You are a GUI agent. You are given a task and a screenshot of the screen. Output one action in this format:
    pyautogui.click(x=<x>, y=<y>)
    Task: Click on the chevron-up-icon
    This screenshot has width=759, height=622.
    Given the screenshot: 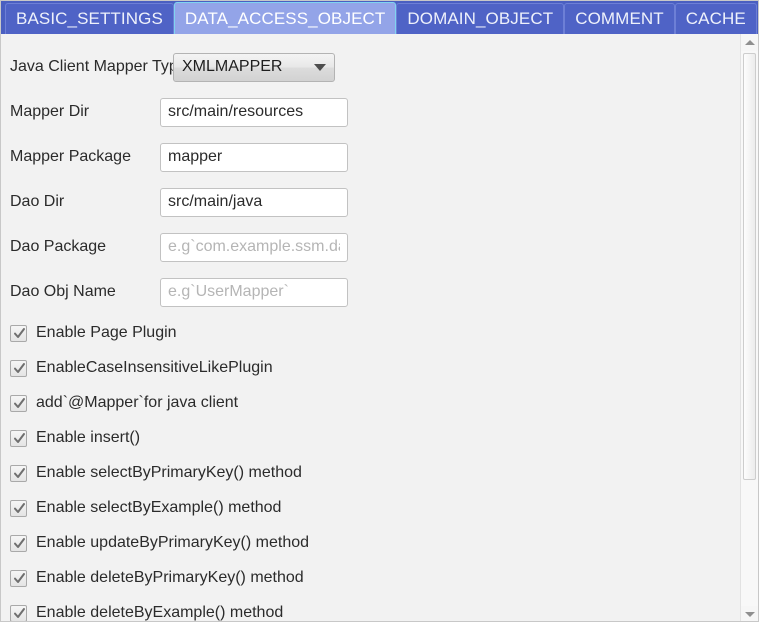 What is the action you would take?
    pyautogui.click(x=749, y=42)
    